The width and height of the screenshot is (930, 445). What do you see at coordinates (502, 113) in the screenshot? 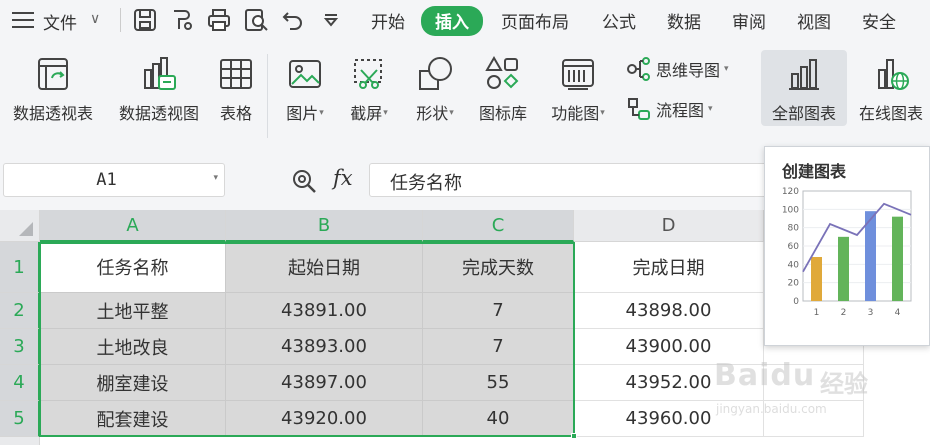
I see `icon-library-label: 图标库` at bounding box center [502, 113].